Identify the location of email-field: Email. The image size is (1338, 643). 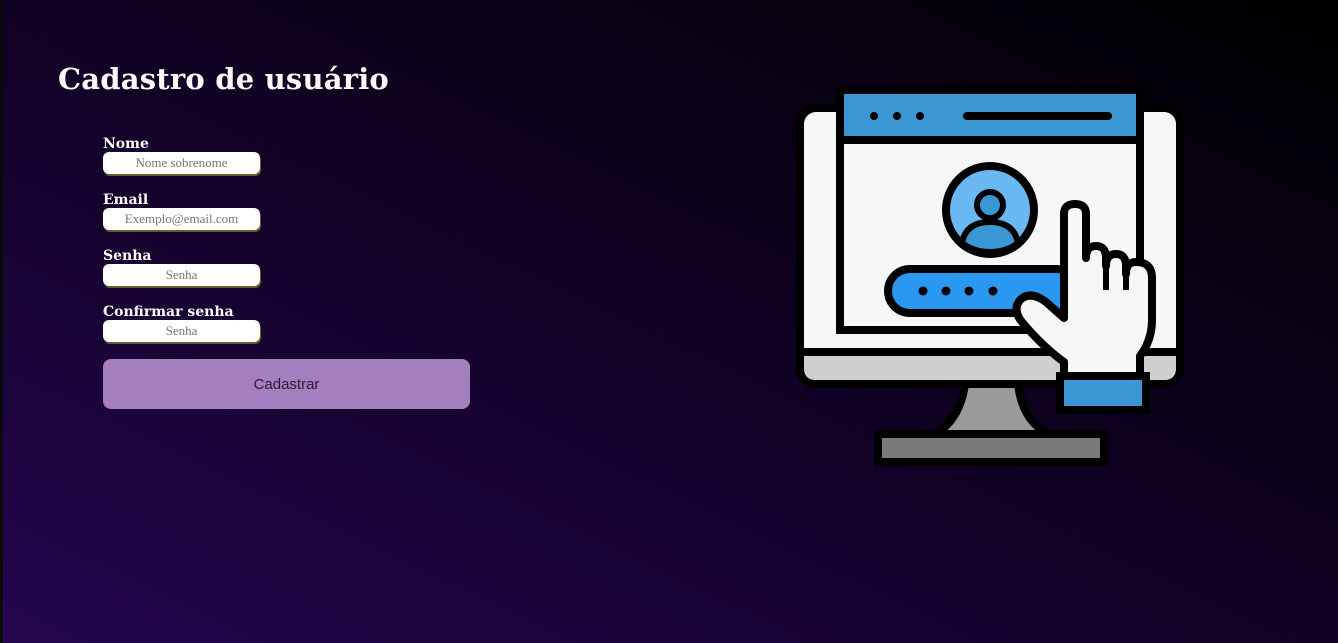
(181, 211).